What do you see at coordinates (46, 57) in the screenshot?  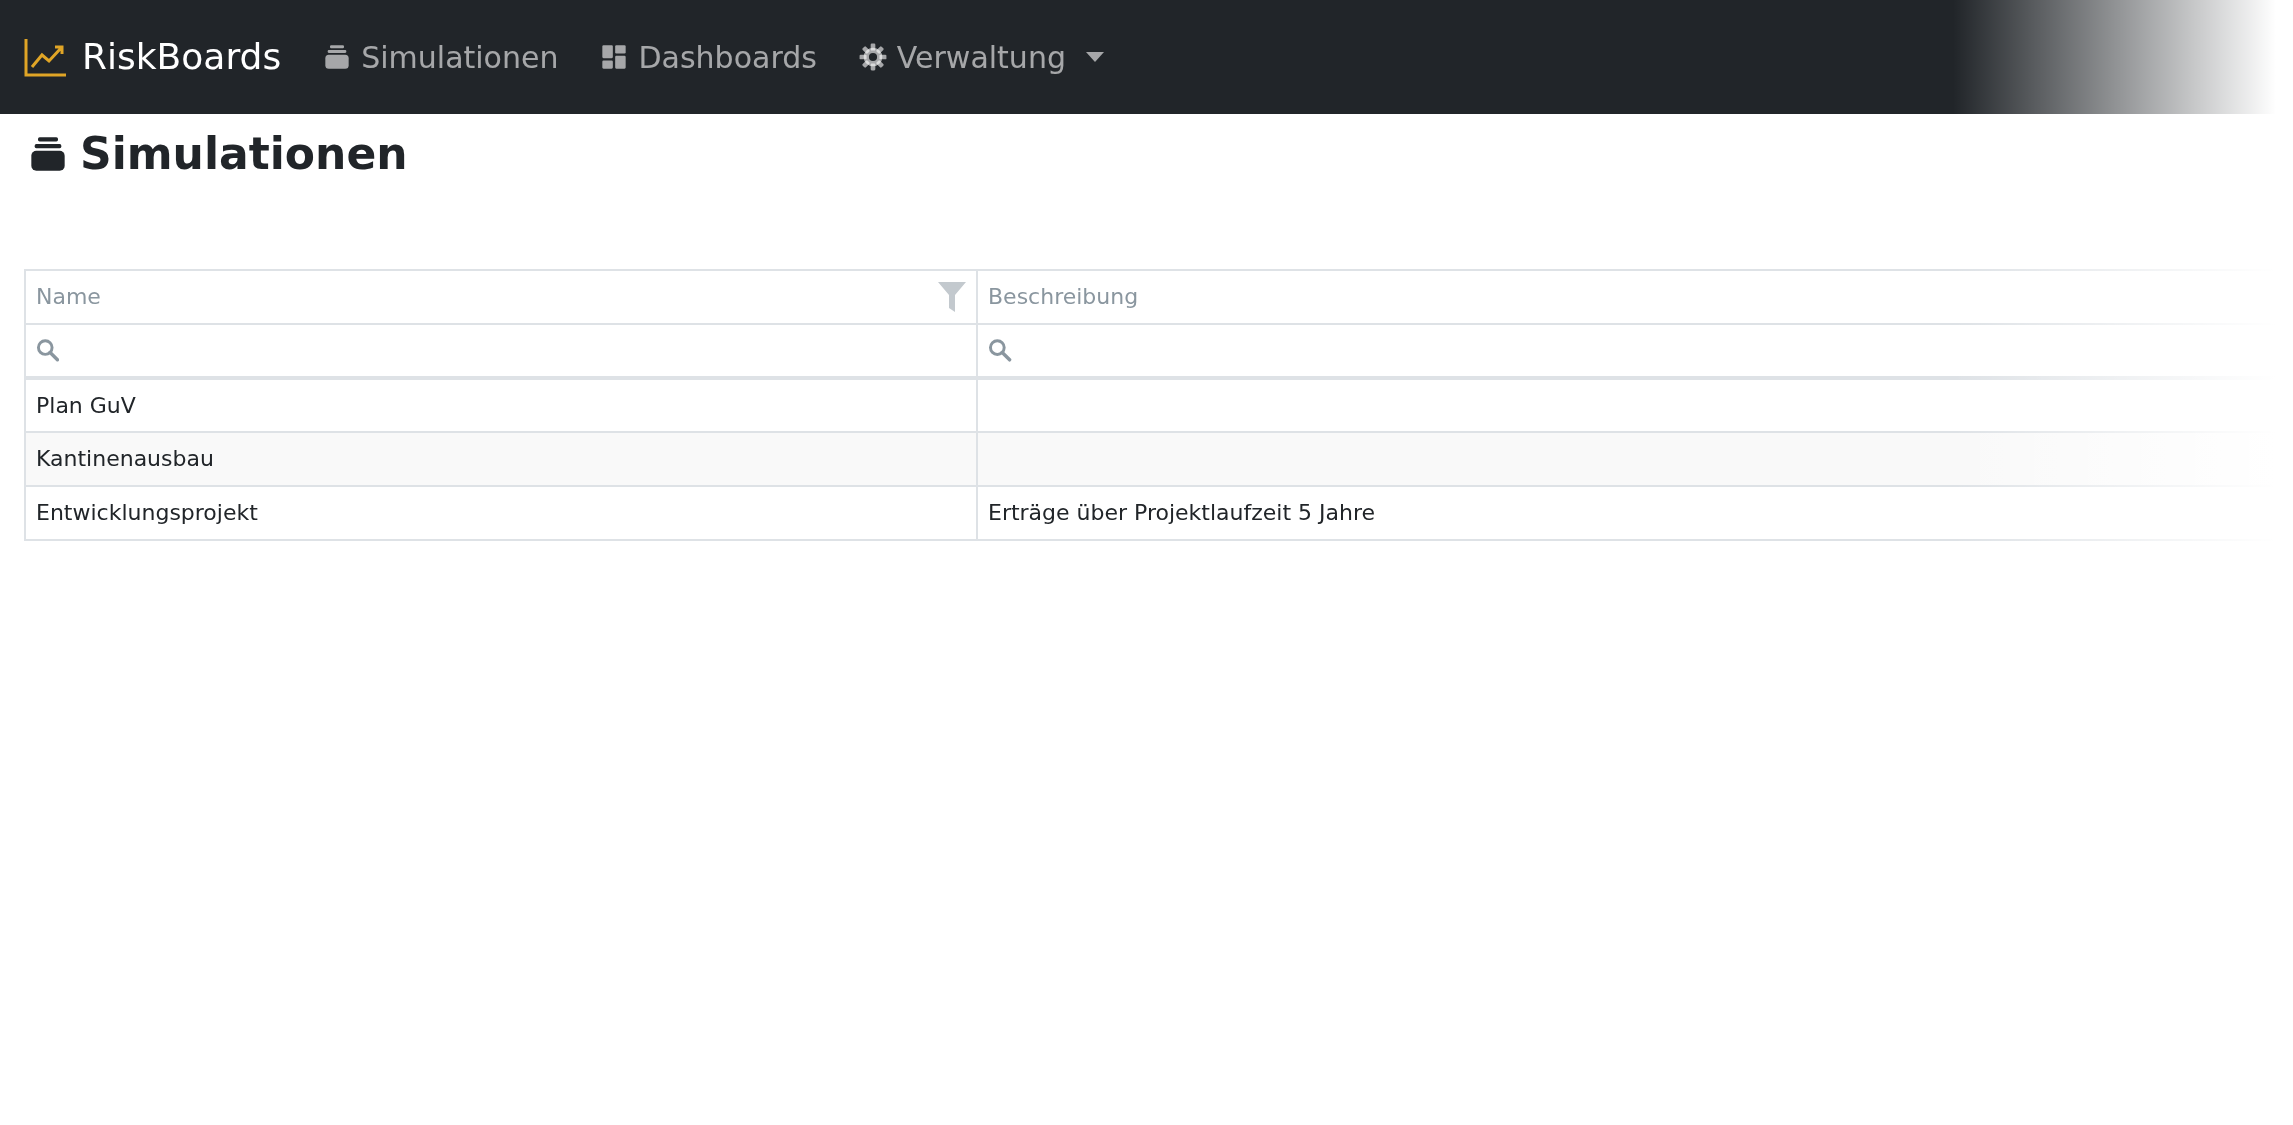 I see `chart-icon` at bounding box center [46, 57].